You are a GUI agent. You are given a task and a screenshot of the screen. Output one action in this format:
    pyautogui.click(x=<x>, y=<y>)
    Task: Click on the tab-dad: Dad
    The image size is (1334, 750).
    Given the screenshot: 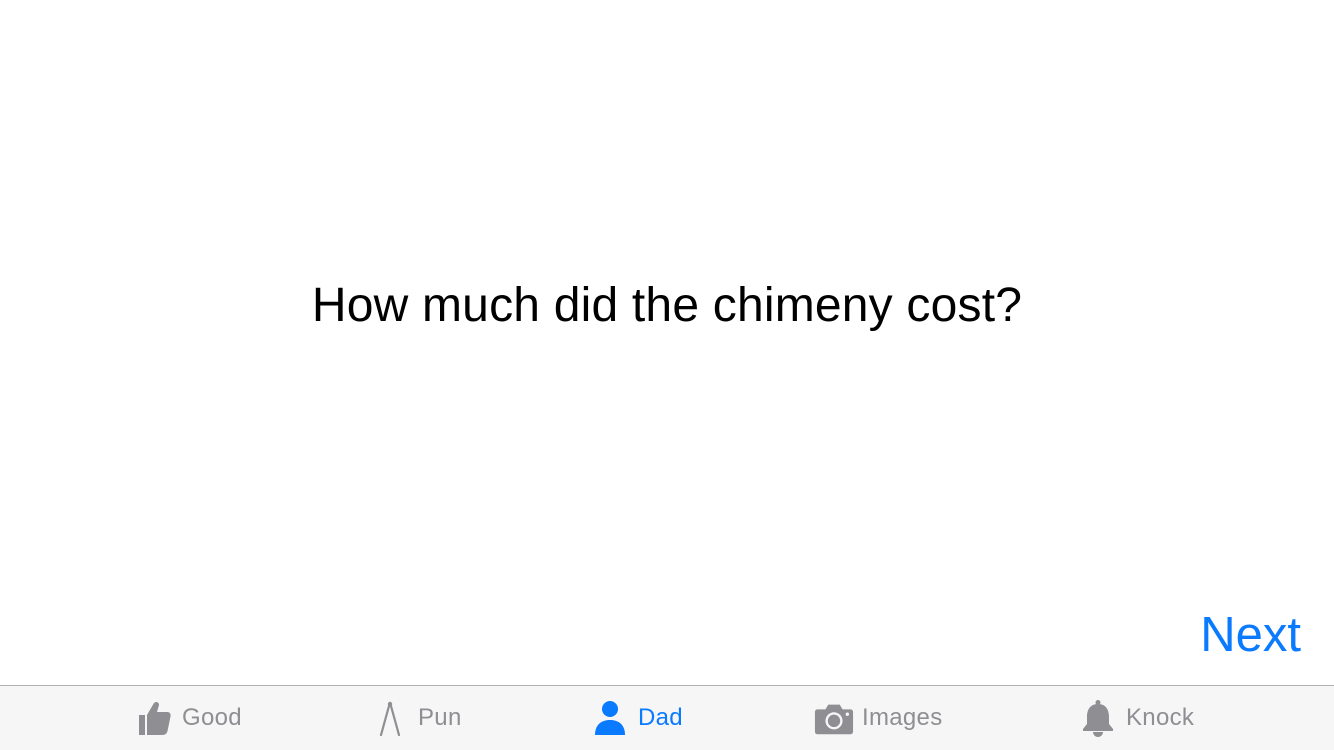 What is the action you would take?
    pyautogui.click(x=636, y=718)
    